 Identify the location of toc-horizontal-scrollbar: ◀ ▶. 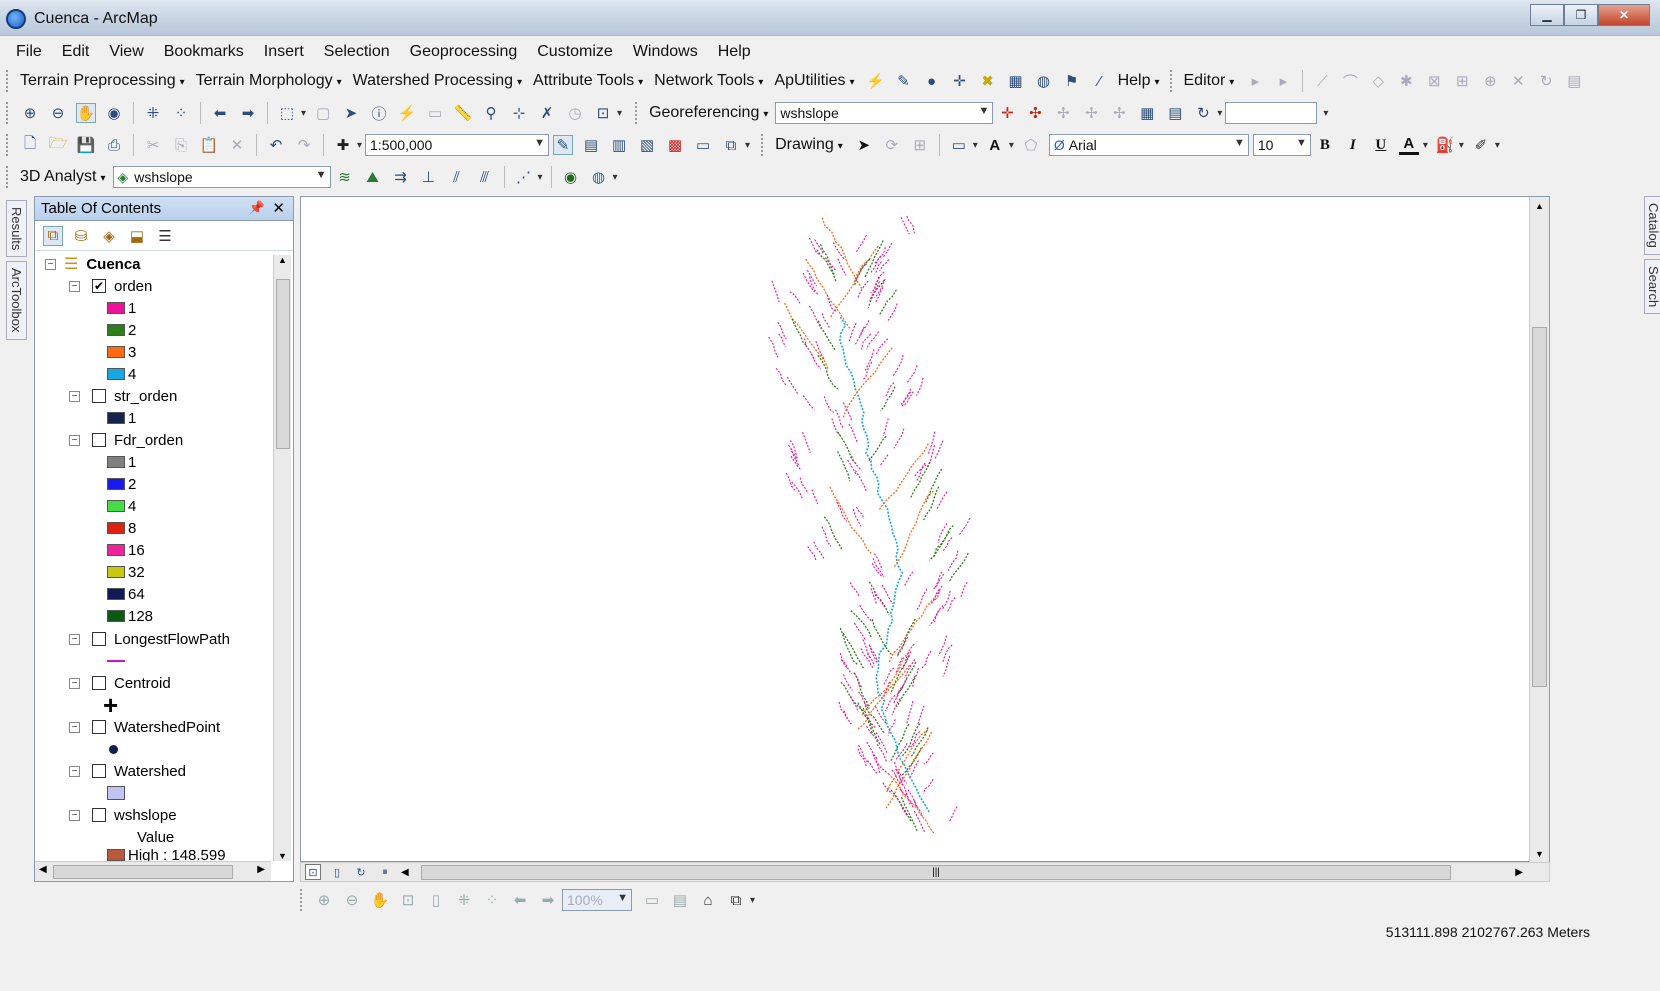
(153, 871).